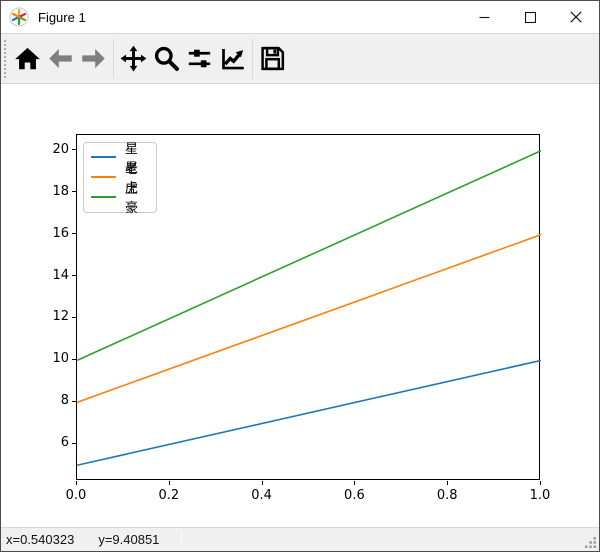  I want to click on y-tick-label: 16, so click(60, 233).